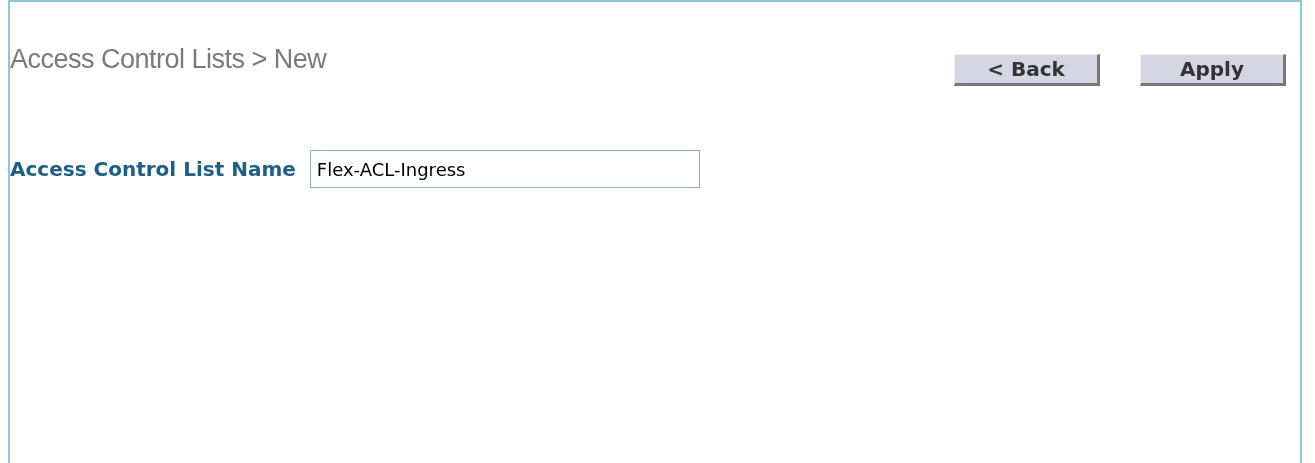 This screenshot has height=463, width=1315. I want to click on page-title: Access Control Lists > New, so click(168, 59).